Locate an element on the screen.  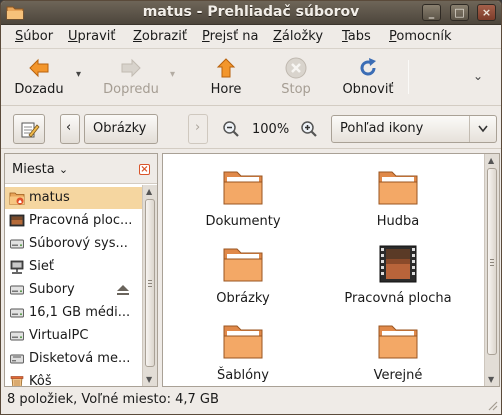
forward-button: Dopredu is located at coordinates (131, 78).